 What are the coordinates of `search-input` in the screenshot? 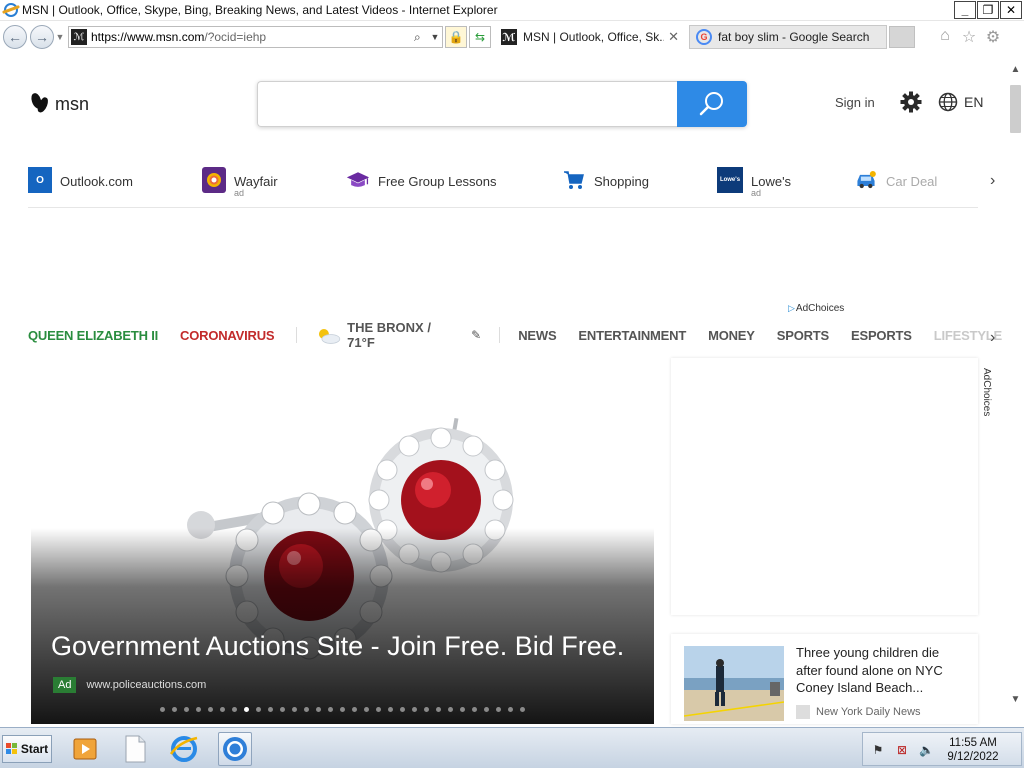 It's located at (467, 104).